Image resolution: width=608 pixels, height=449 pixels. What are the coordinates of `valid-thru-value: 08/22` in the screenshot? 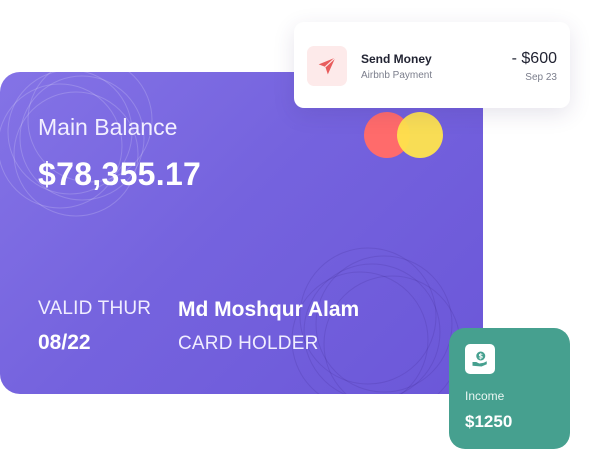 It's located at (64, 342).